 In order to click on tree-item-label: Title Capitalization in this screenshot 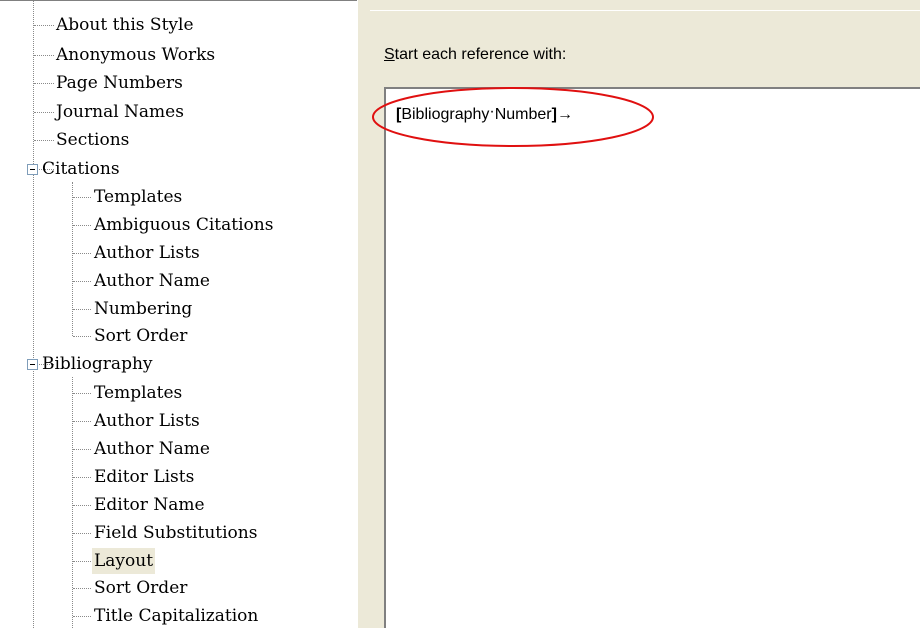, I will do `click(176, 616)`.